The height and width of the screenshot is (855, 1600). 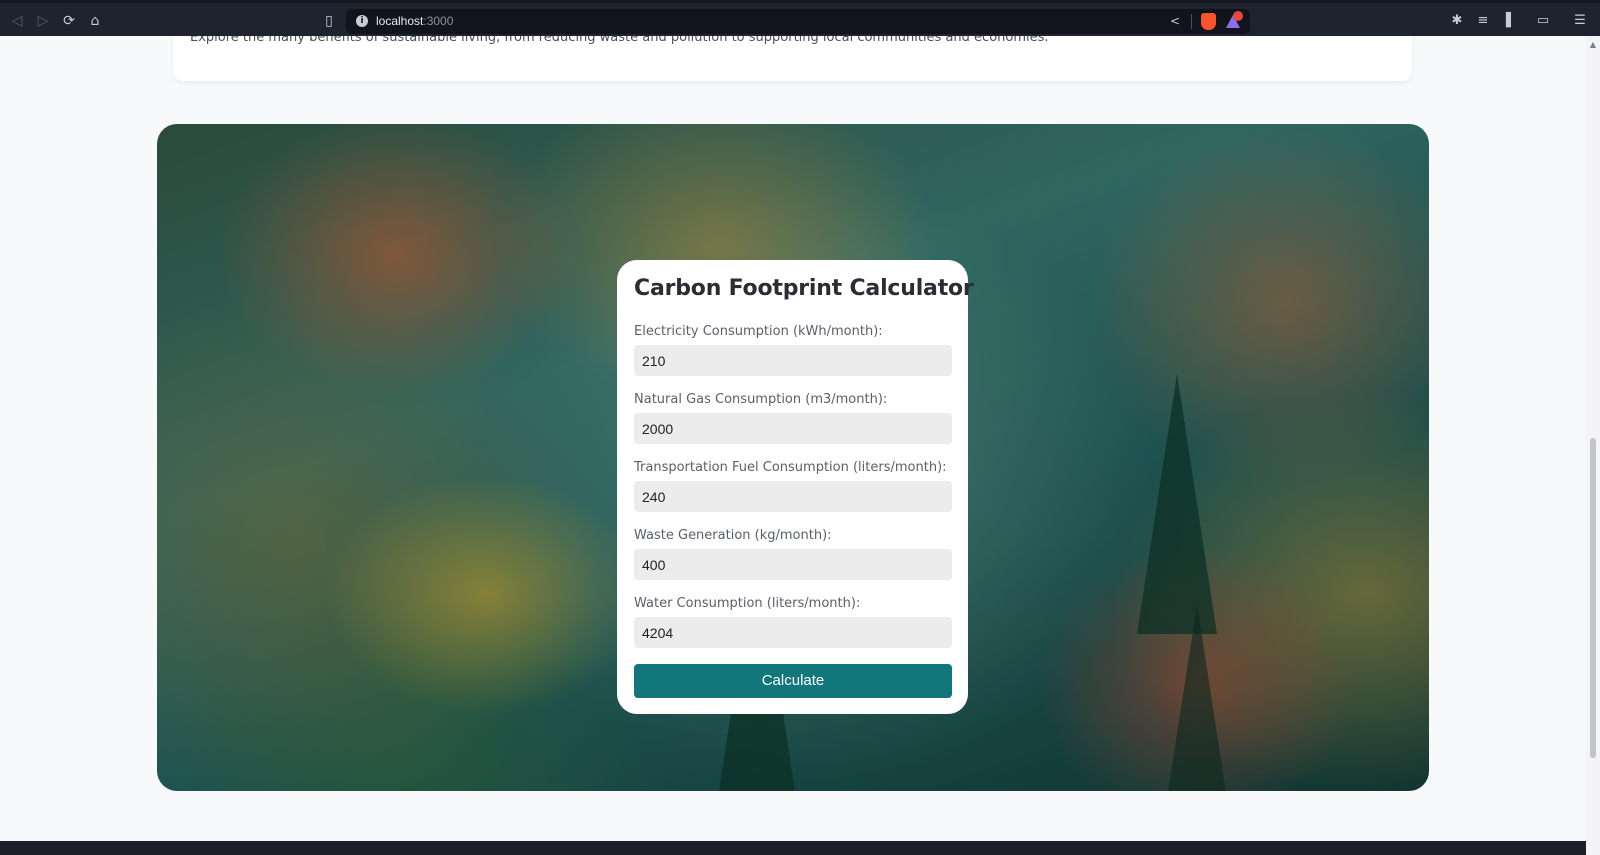 What do you see at coordinates (733, 535) in the screenshot?
I see `waste-generation-label: Waste Generation (kg/month):` at bounding box center [733, 535].